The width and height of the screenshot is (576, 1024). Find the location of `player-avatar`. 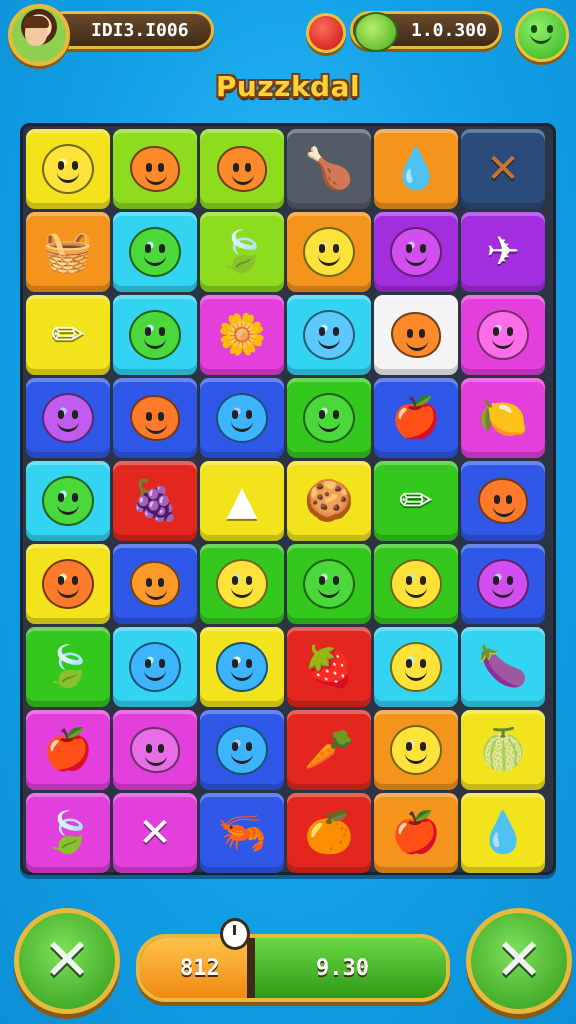

player-avatar is located at coordinates (39, 35).